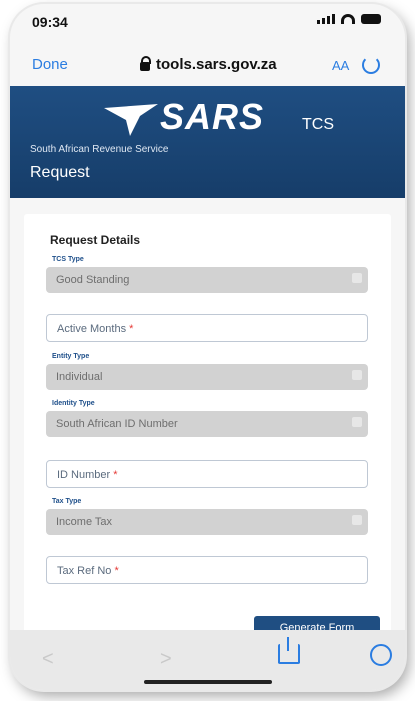  What do you see at coordinates (48, 659) in the screenshot?
I see `back-arrow-icon: <` at bounding box center [48, 659].